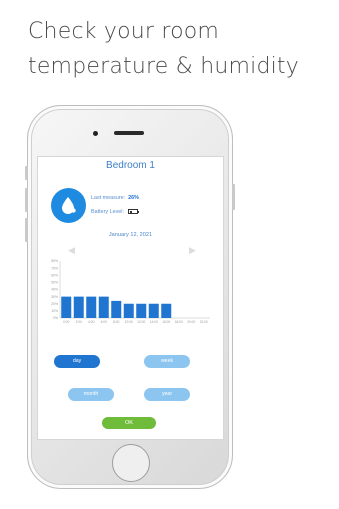 This screenshot has height=509, width=339. Describe the element at coordinates (129, 423) in the screenshot. I see `ok-button: OK` at that location.